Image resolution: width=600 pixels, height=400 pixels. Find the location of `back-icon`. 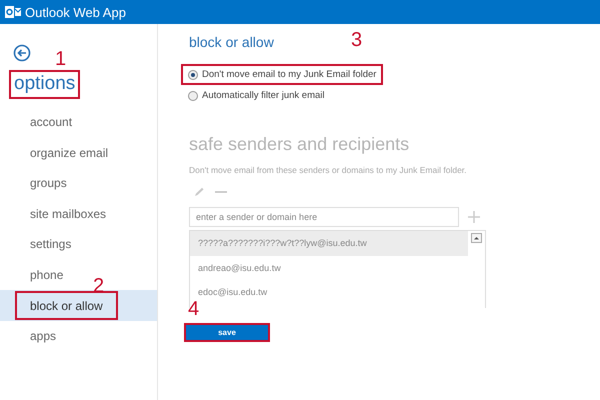

back-icon is located at coordinates (22, 53).